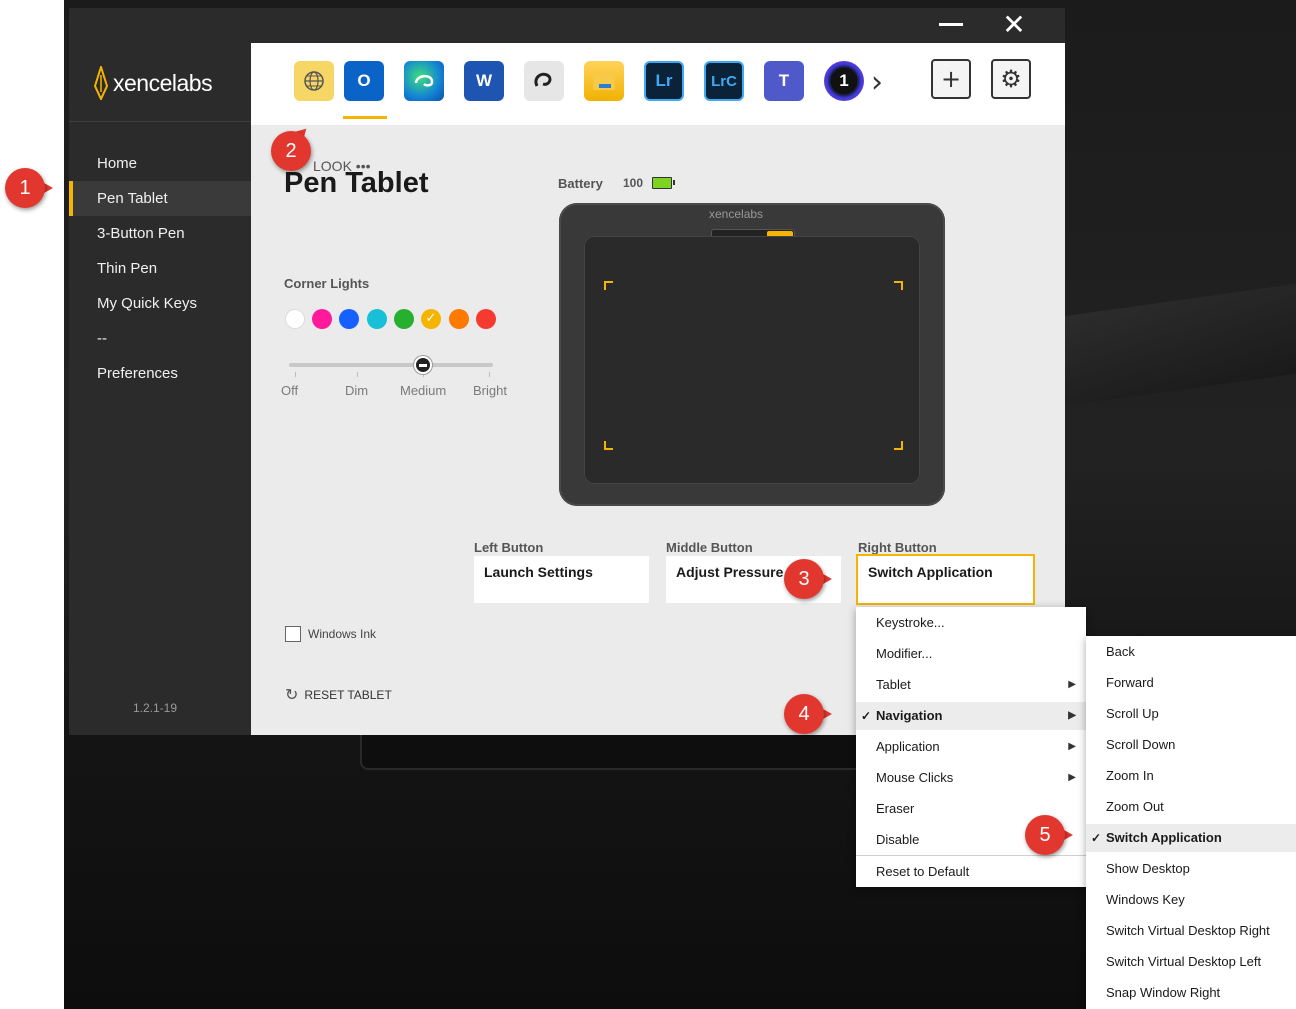  I want to click on app-profile-bar: O W Lr LrC T 1 › + ⚙, so click(658, 84).